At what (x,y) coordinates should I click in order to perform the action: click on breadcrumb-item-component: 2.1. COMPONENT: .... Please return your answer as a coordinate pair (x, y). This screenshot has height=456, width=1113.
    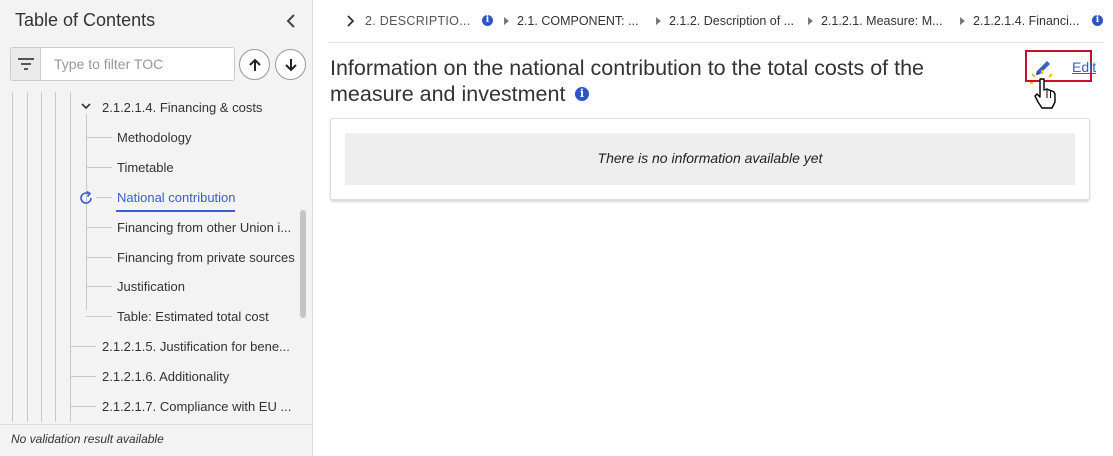
    Looking at the image, I should click on (578, 21).